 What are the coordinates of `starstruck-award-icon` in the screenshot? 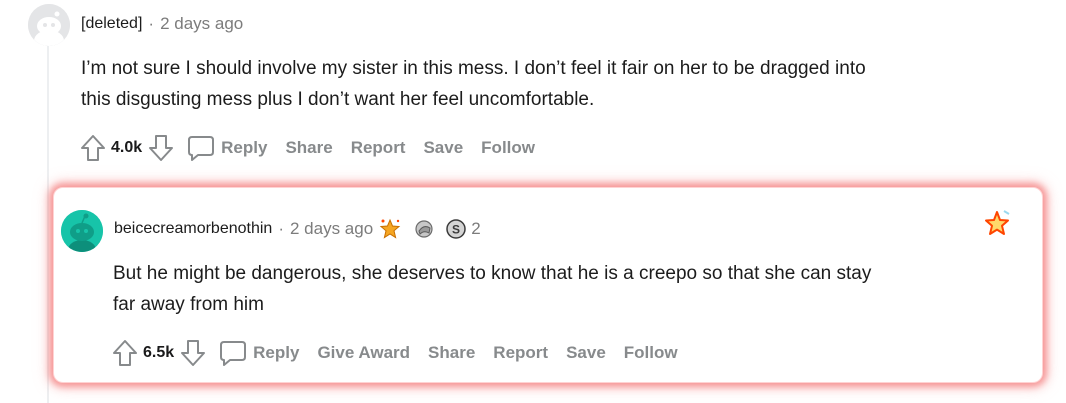 It's located at (390, 229).